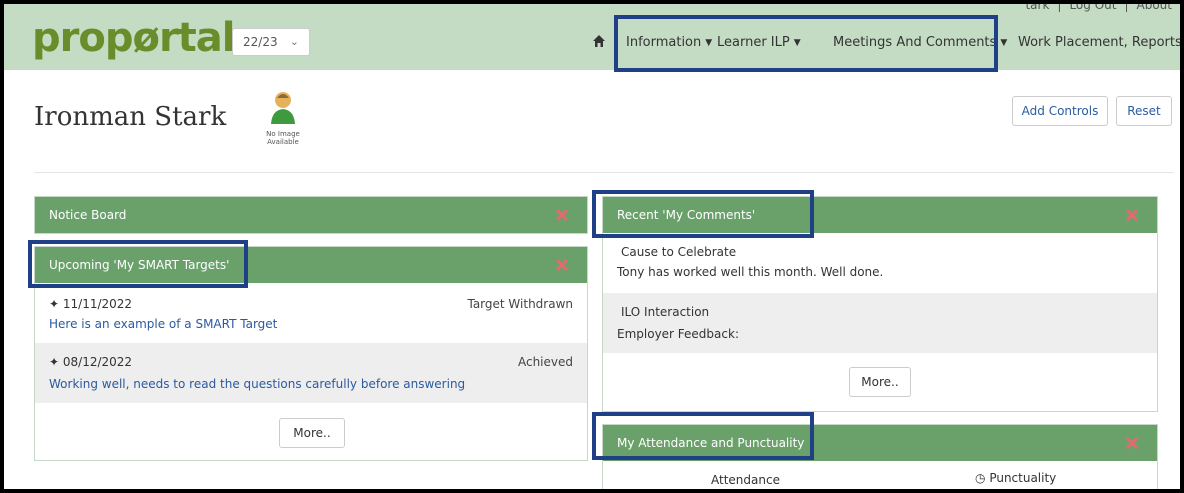 The image size is (1184, 493). I want to click on target-date: ✦ 08/12/2022, so click(90, 362).